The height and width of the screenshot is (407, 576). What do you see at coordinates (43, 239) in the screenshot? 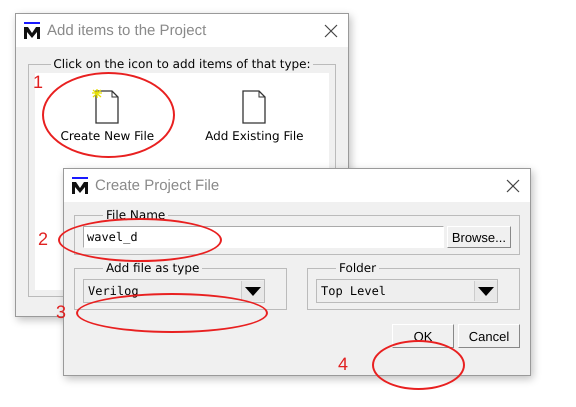
I see `step-number: 2` at bounding box center [43, 239].